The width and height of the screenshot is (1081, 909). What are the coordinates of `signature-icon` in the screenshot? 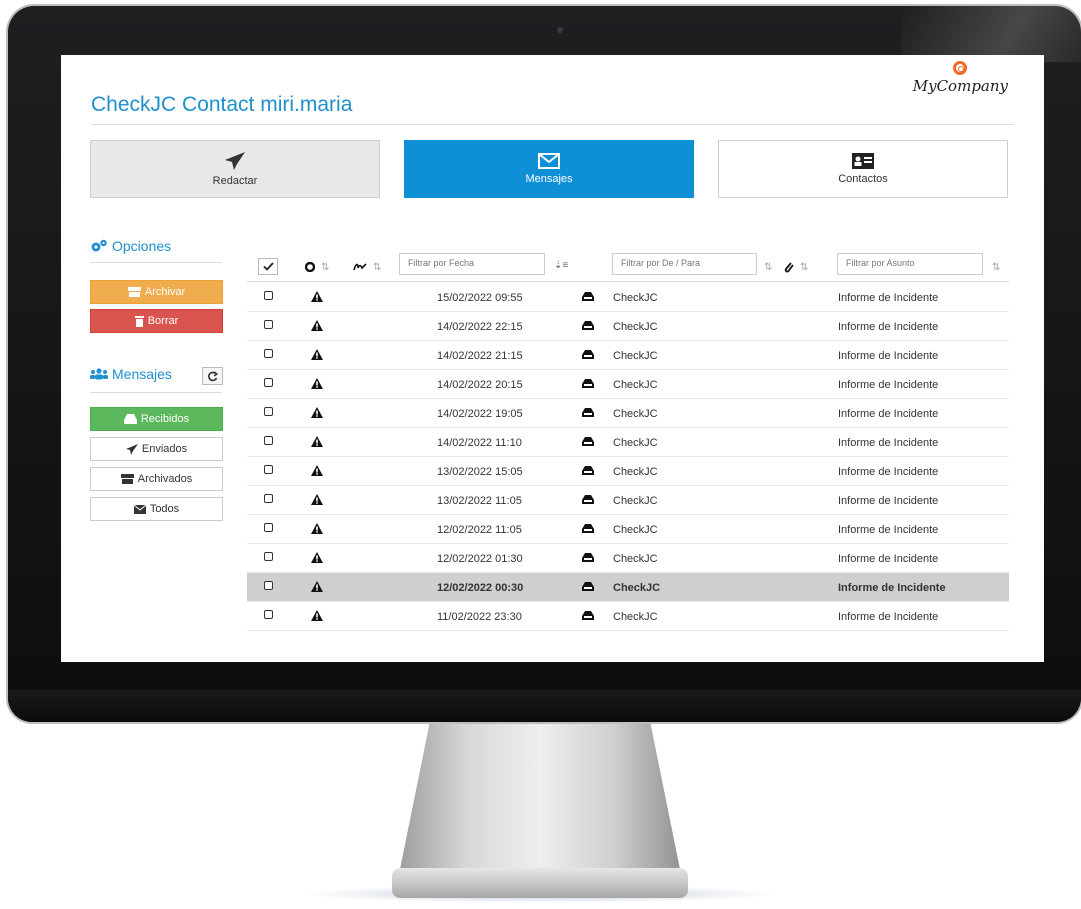 It's located at (360, 267).